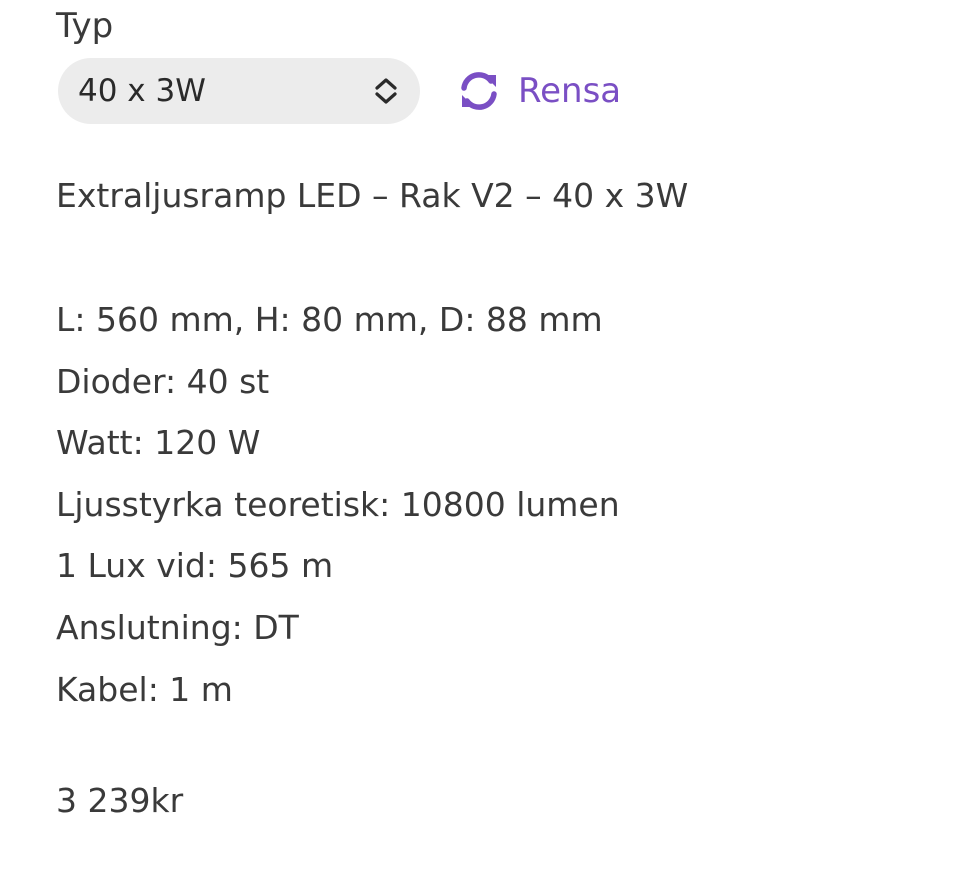 The width and height of the screenshot is (960, 881). I want to click on spec-item: Ljusstyrka teoretisk: 10800 lumen, so click(338, 504).